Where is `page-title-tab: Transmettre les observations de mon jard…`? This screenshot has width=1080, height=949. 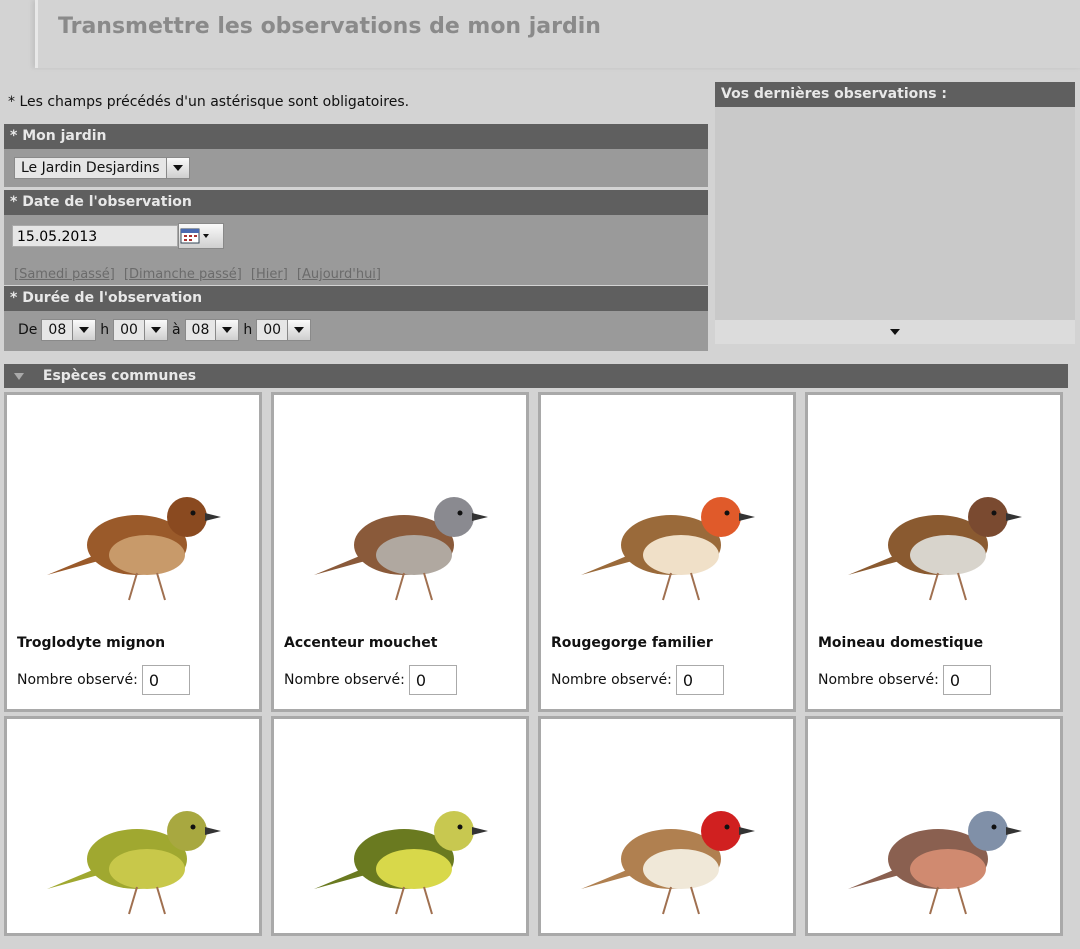
page-title-tab: Transmettre les observations de mon jard… is located at coordinates (557, 34).